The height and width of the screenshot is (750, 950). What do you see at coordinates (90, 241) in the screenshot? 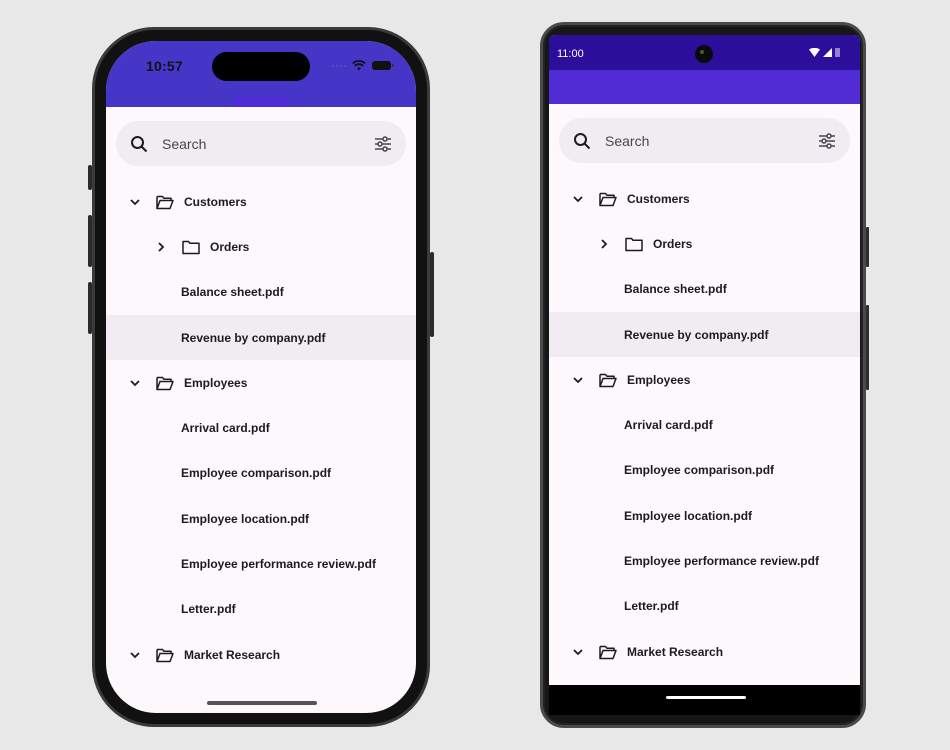
I see `volume-up-button` at bounding box center [90, 241].